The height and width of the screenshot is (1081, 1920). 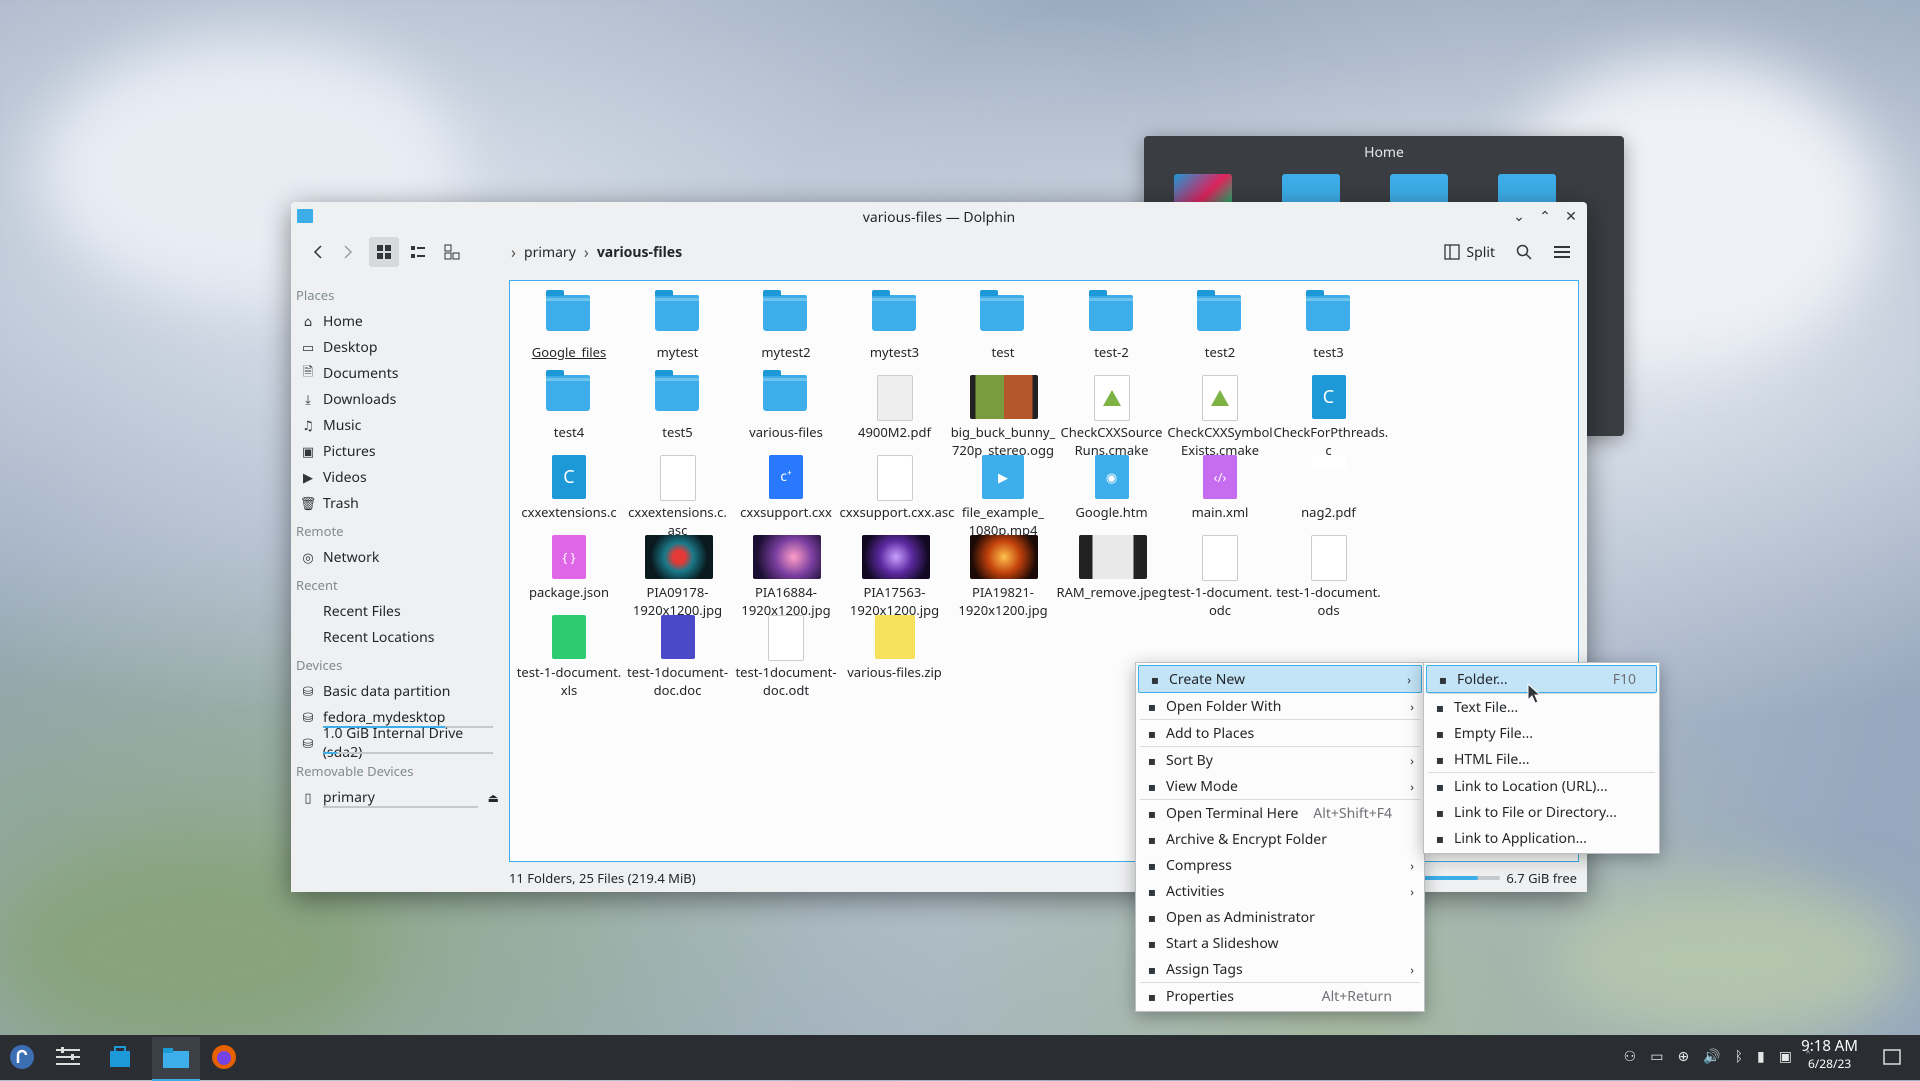 What do you see at coordinates (1892, 1057) in the screenshot?
I see `show-desktop-icon` at bounding box center [1892, 1057].